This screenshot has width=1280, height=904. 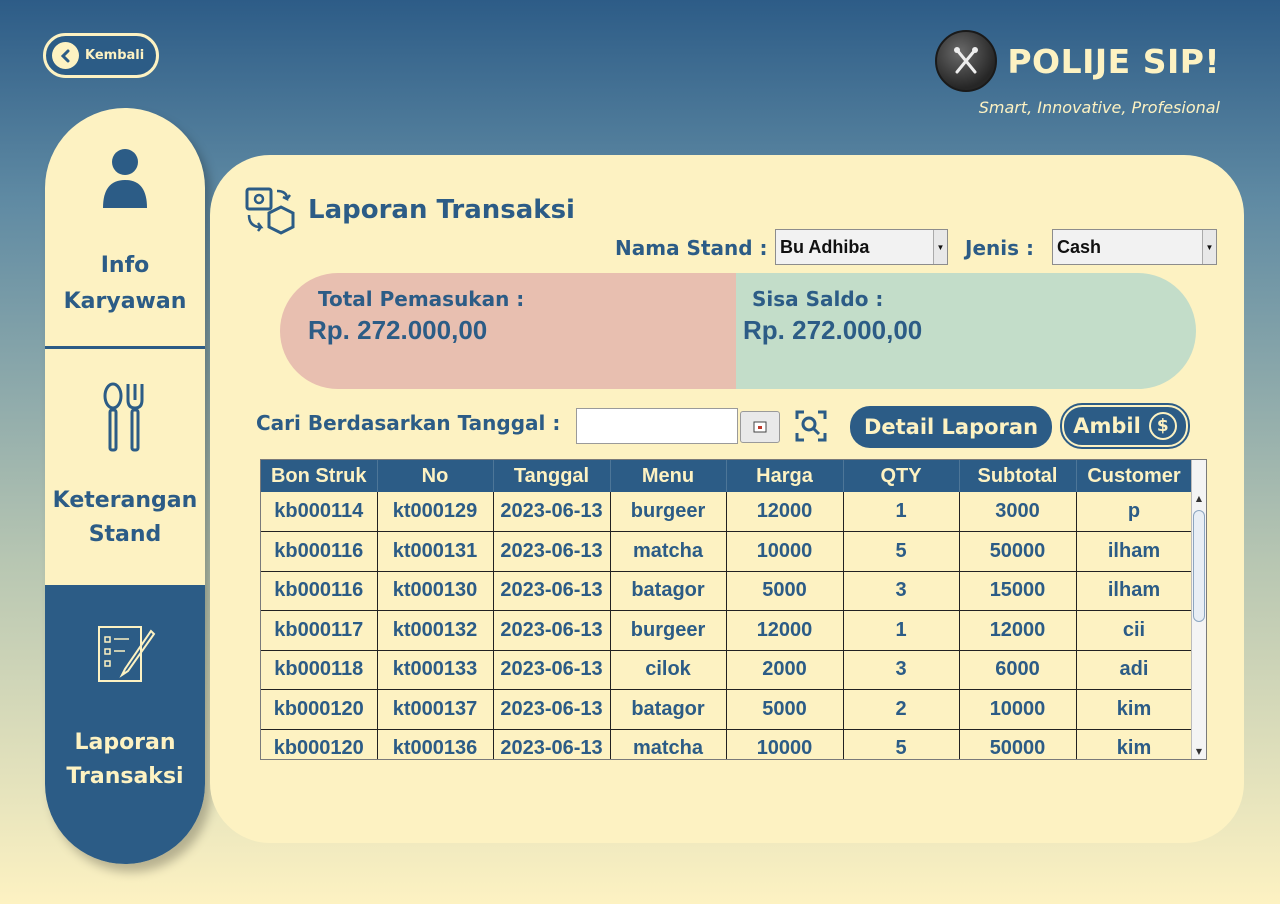 What do you see at coordinates (552, 476) in the screenshot?
I see `column-header: Tanggal` at bounding box center [552, 476].